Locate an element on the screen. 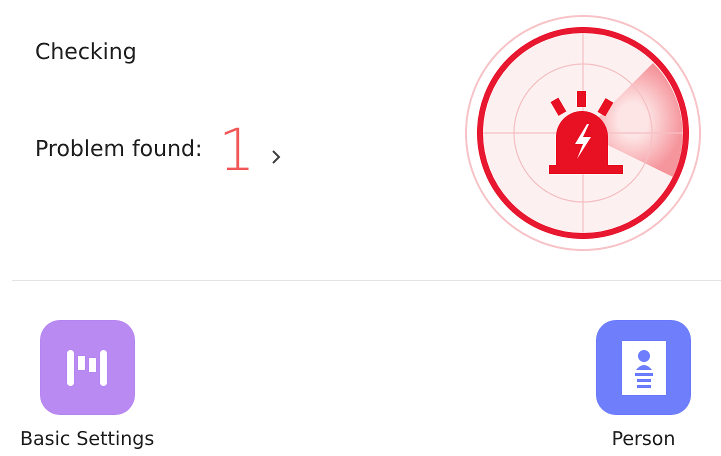 Image resolution: width=721 pixels, height=456 pixels. chevron-right-icon is located at coordinates (276, 156).